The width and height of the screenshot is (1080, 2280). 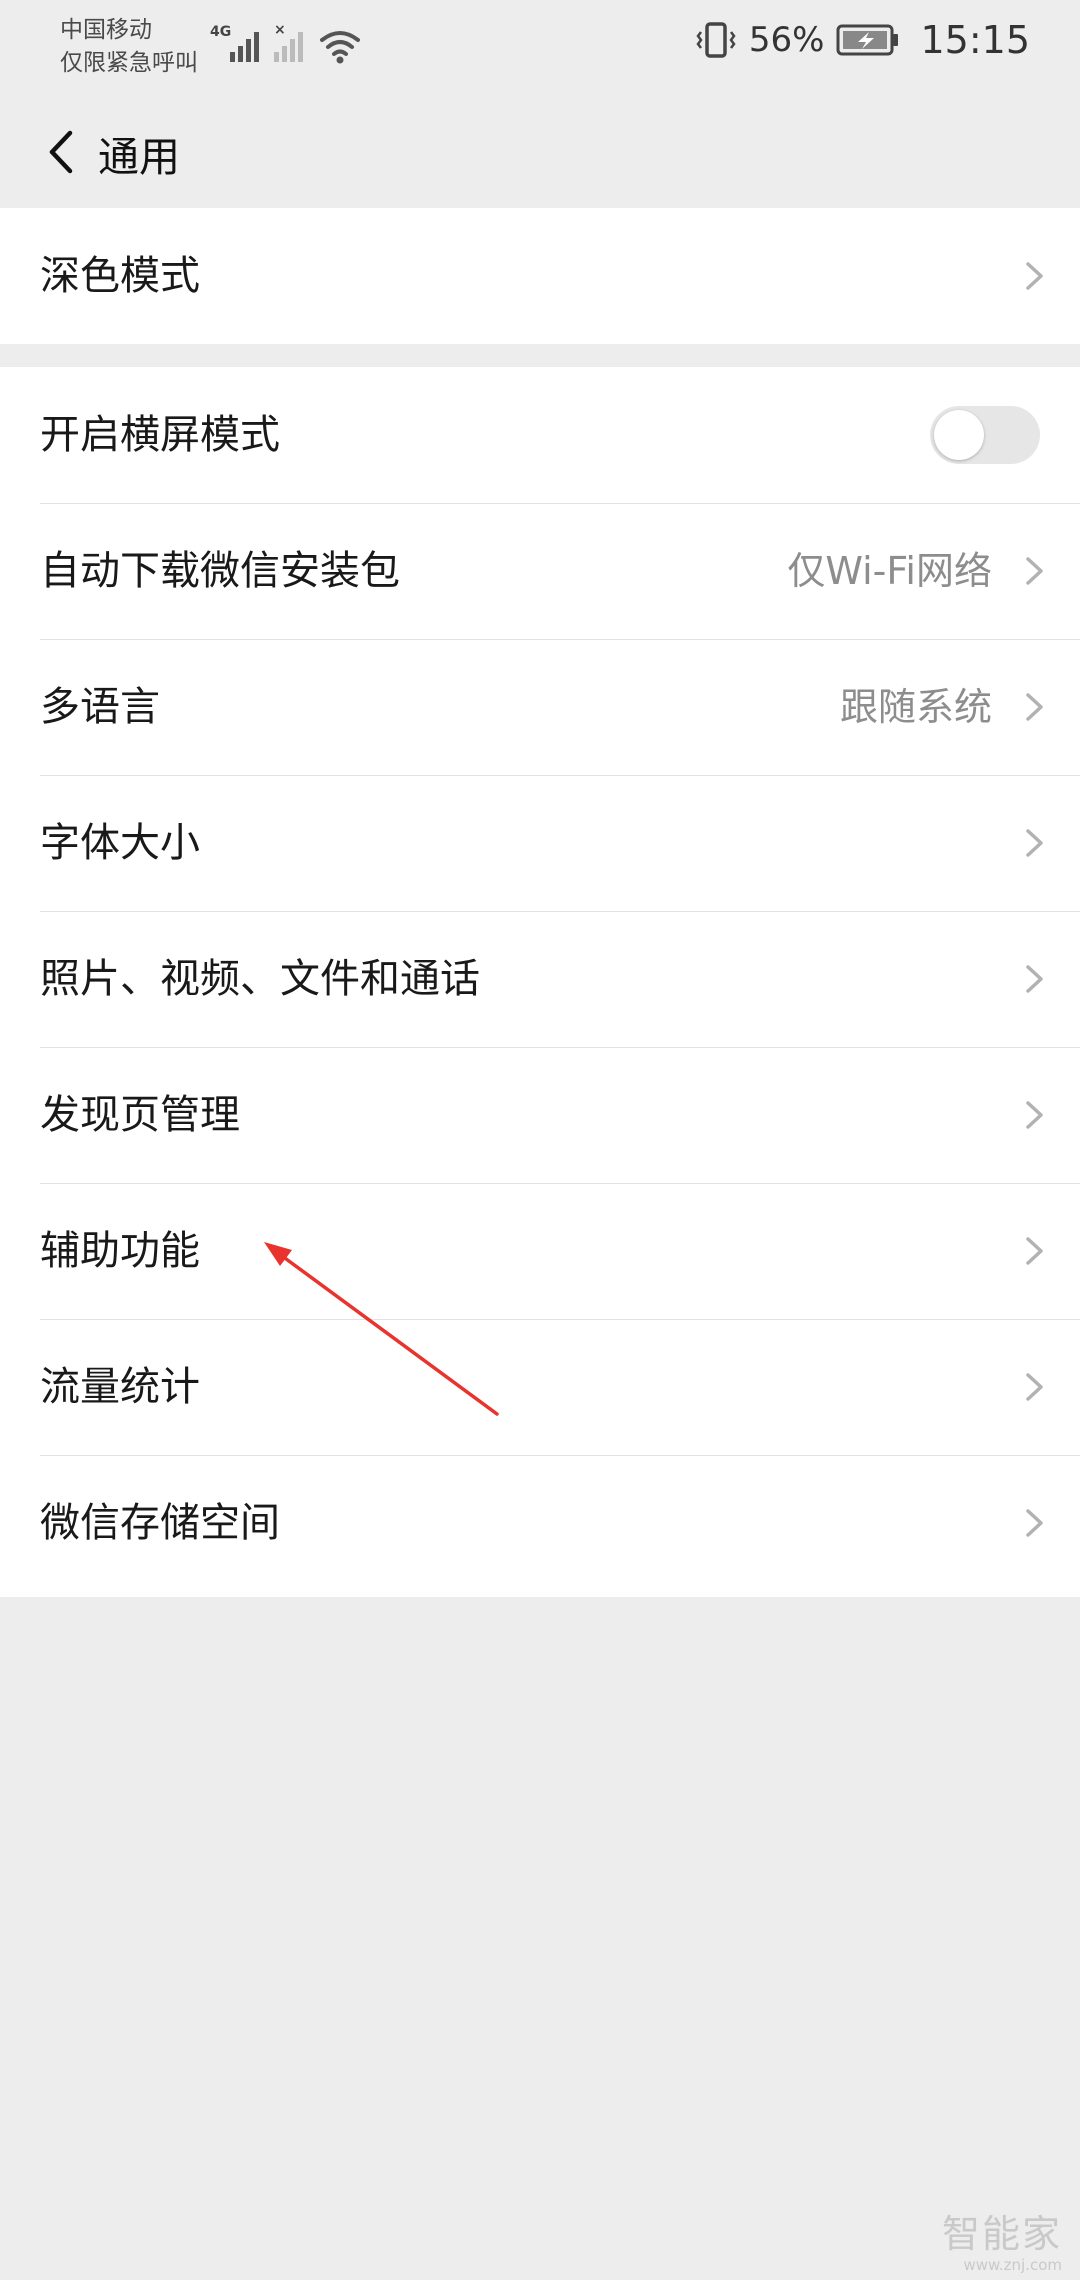 I want to click on watermark: 智能家 www.znj.com, so click(x=1002, y=2243).